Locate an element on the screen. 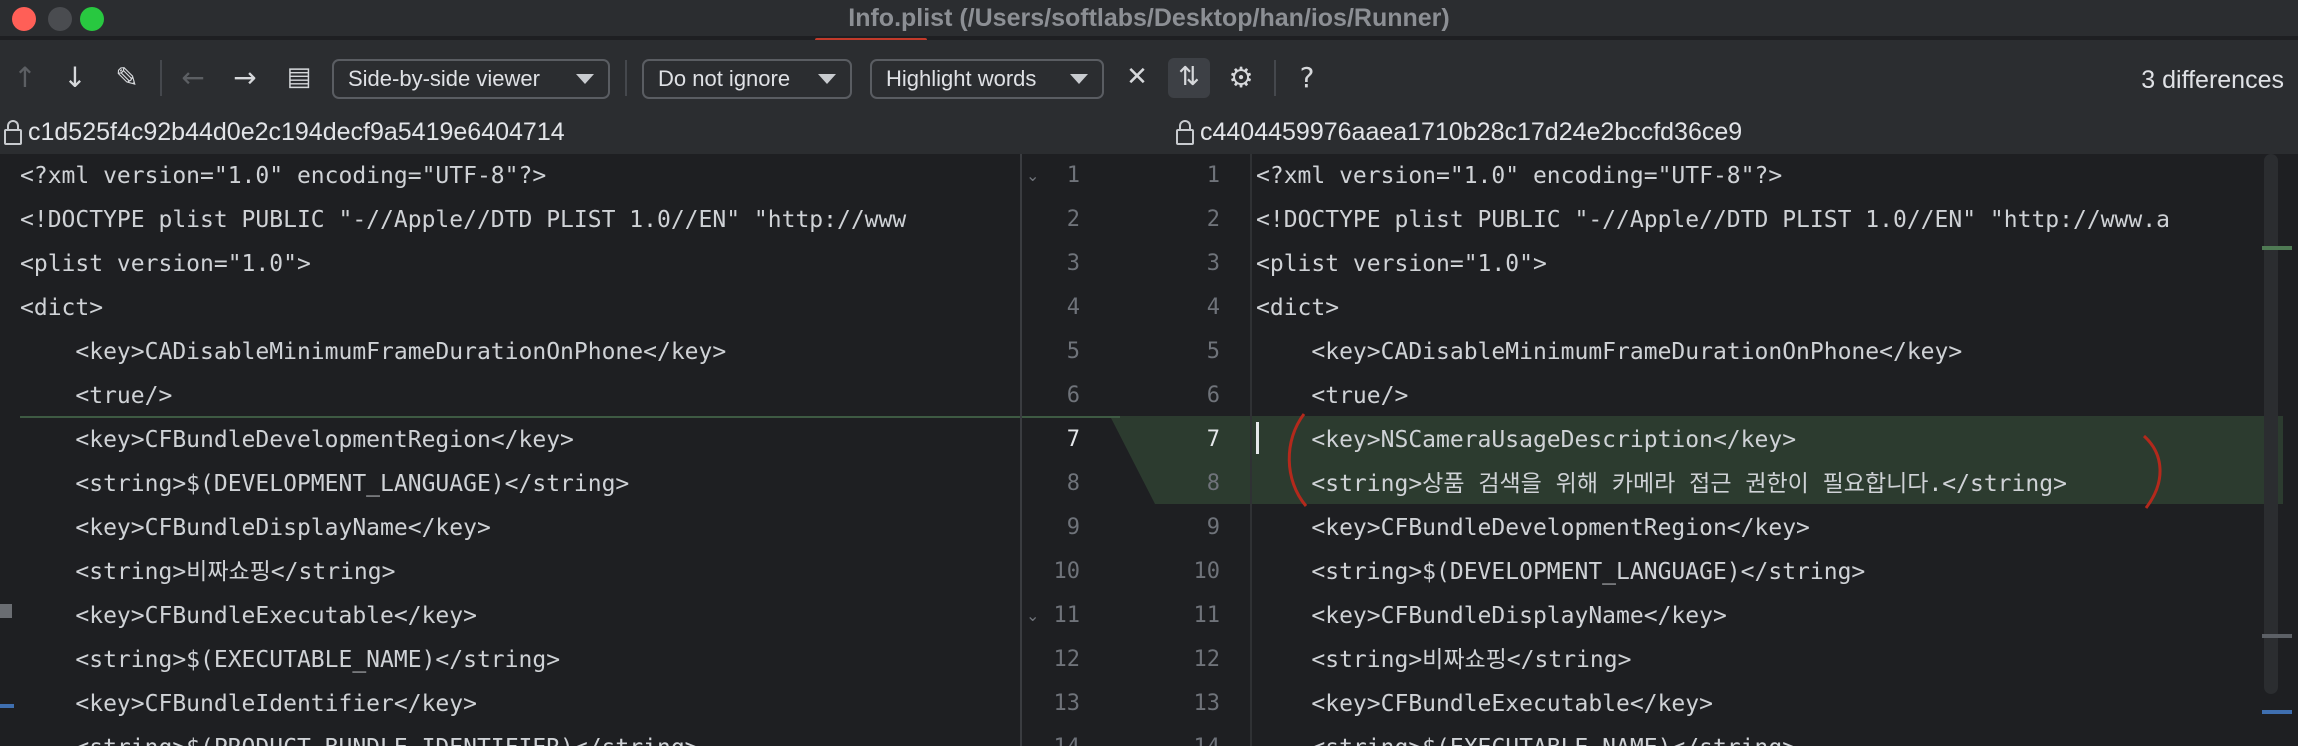 The width and height of the screenshot is (2298, 746). left-line-number: 5 is located at coordinates (1073, 351).